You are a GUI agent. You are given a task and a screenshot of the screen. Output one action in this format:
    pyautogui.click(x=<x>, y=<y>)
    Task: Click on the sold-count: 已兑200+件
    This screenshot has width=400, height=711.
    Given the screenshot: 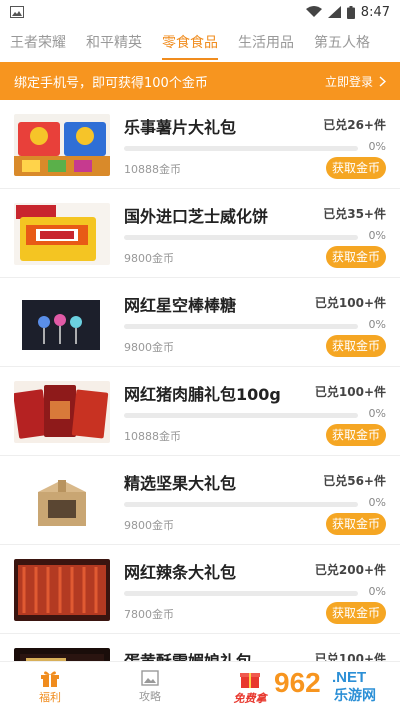 What is the action you would take?
    pyautogui.click(x=350, y=570)
    